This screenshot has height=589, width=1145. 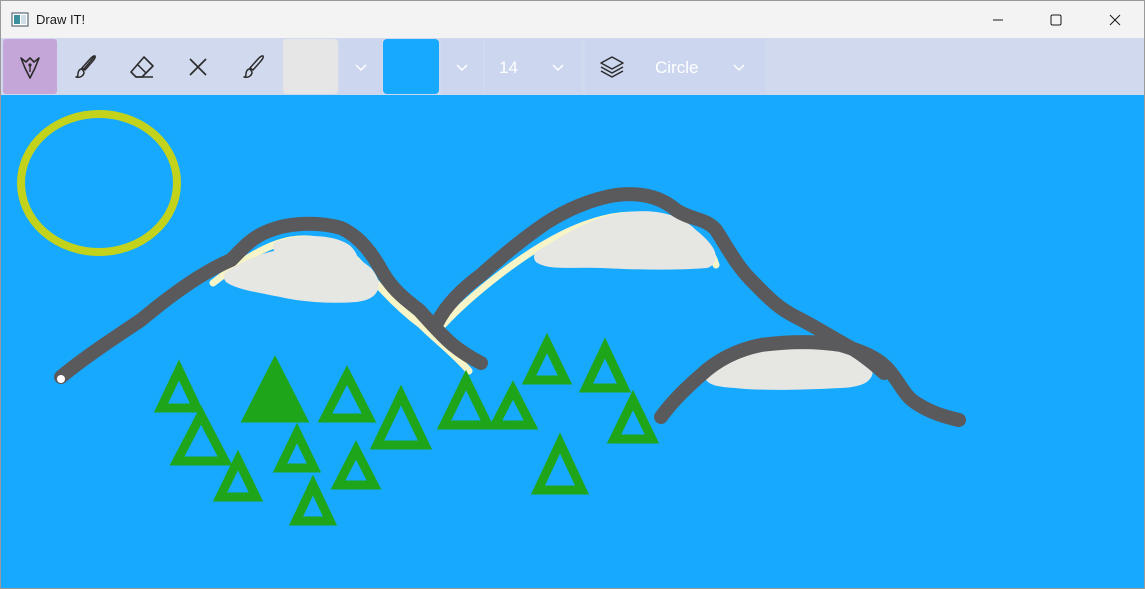 I want to click on window-title: Draw IT!, so click(x=61, y=19).